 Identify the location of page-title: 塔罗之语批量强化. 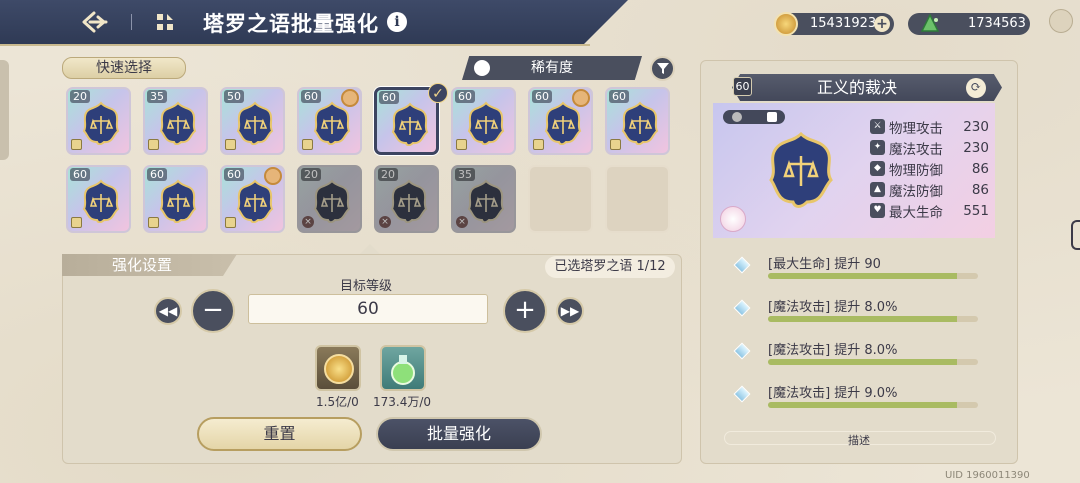
(291, 24).